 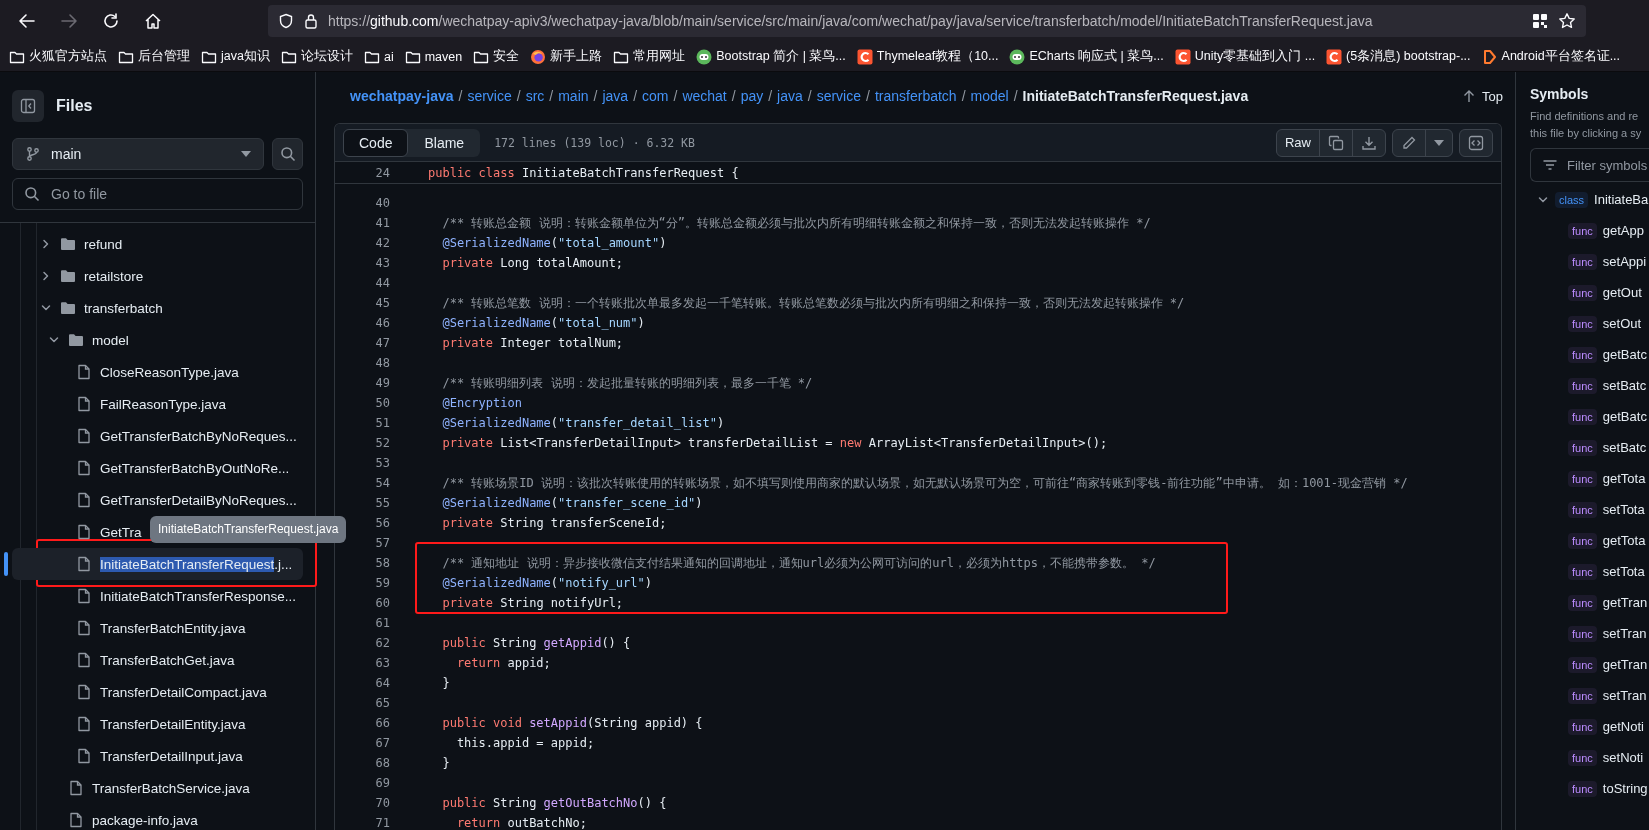 I want to click on symbol-item: func setAppi, so click(x=1589, y=261).